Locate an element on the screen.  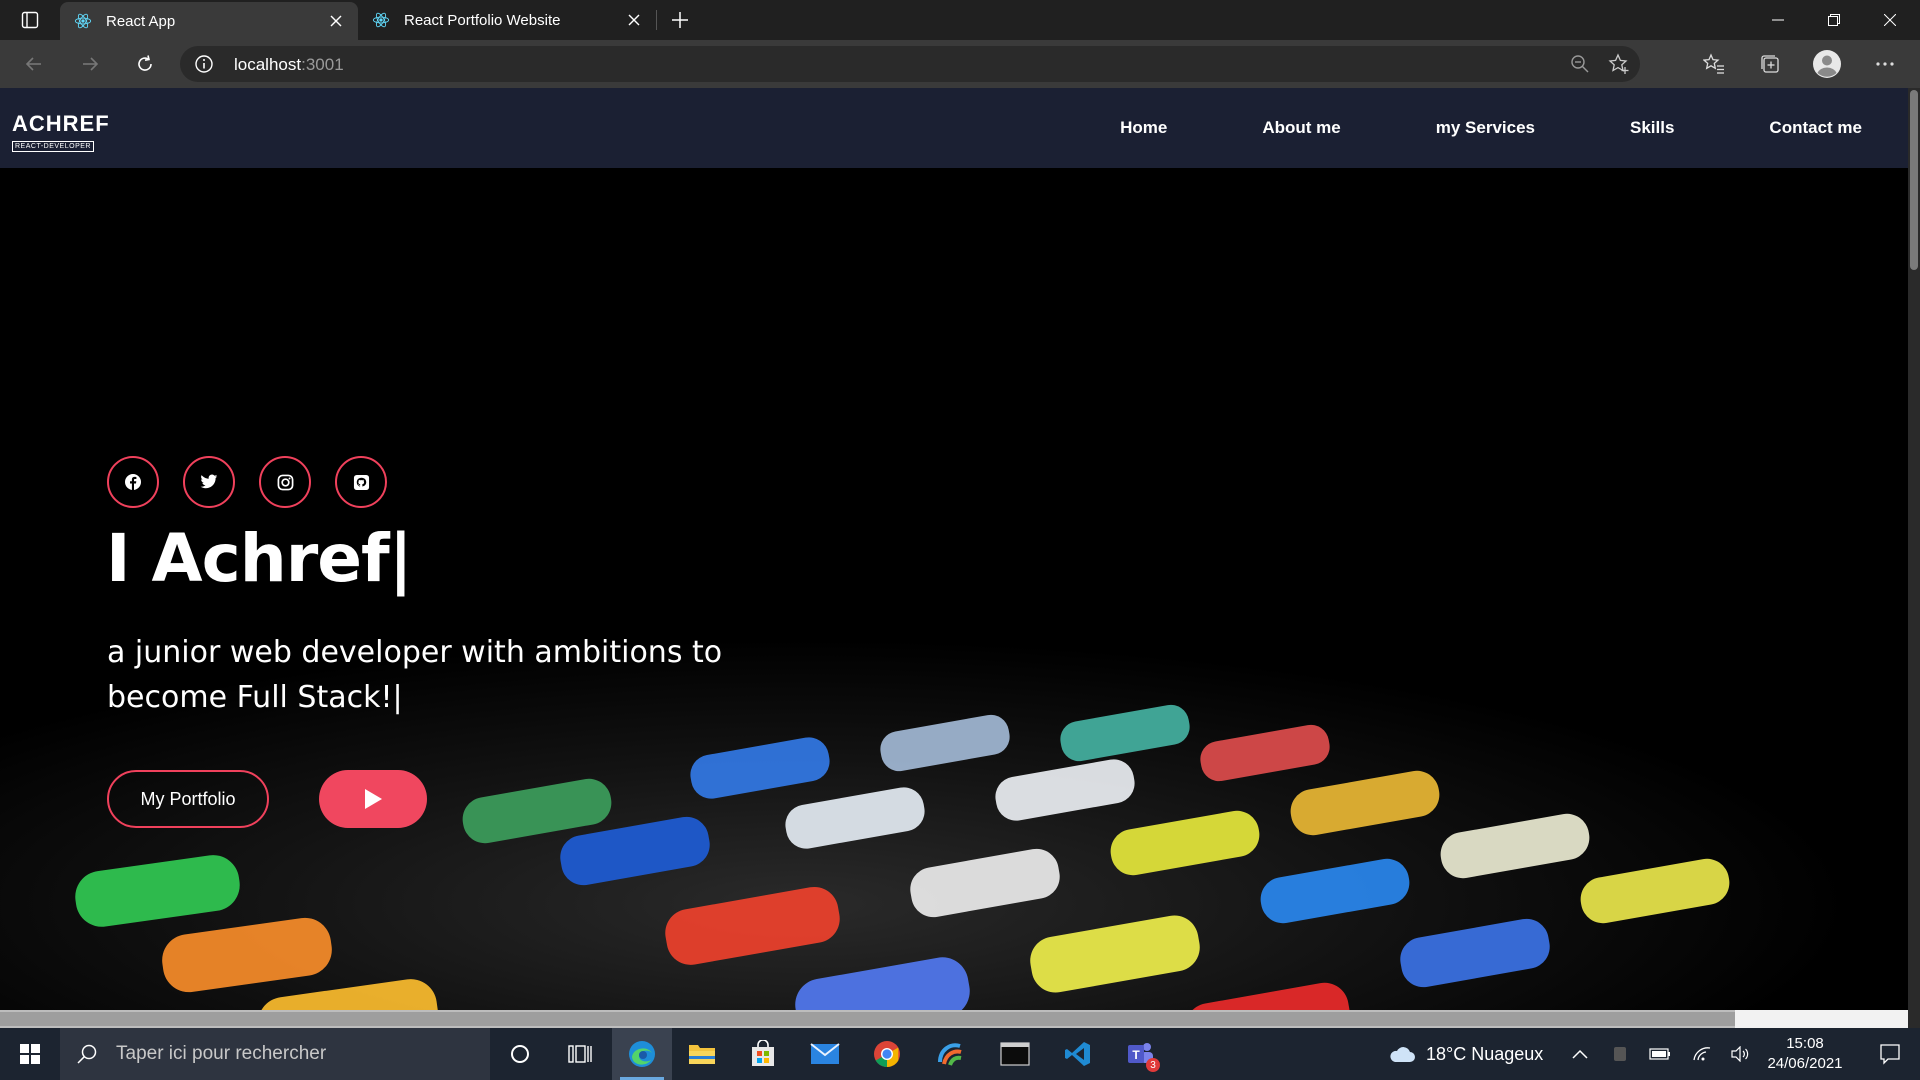
taskbar-edge is located at coordinates (642, 1054).